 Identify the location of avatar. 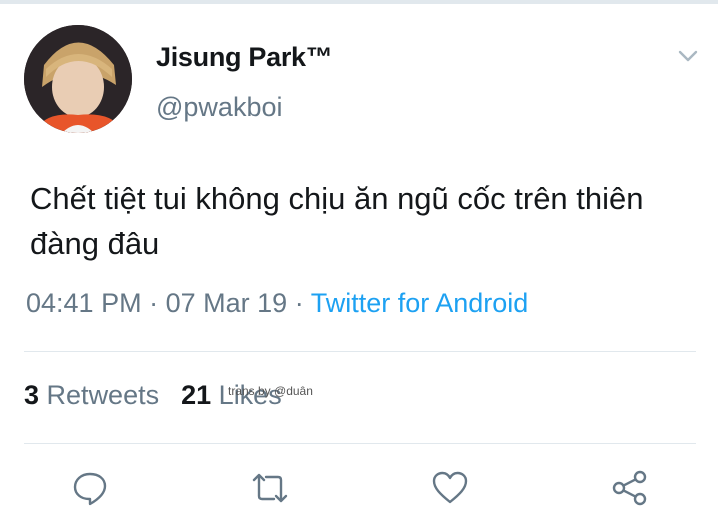
(78, 79).